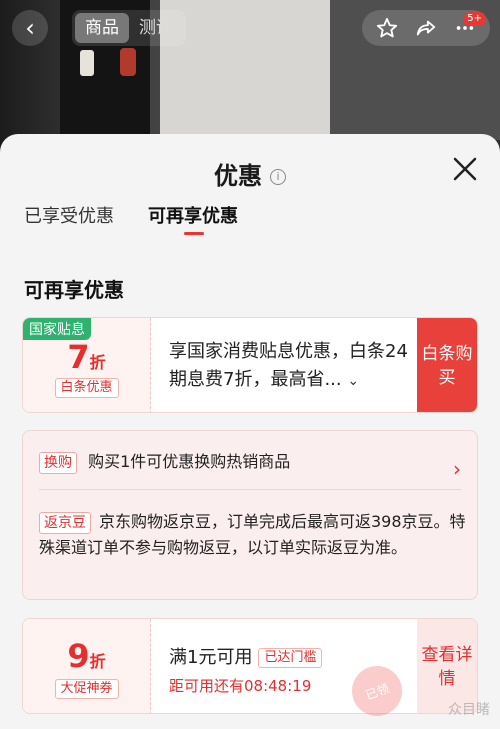 The width and height of the screenshot is (500, 729). I want to click on baitiao-buy-button: 白条购买, so click(447, 365).